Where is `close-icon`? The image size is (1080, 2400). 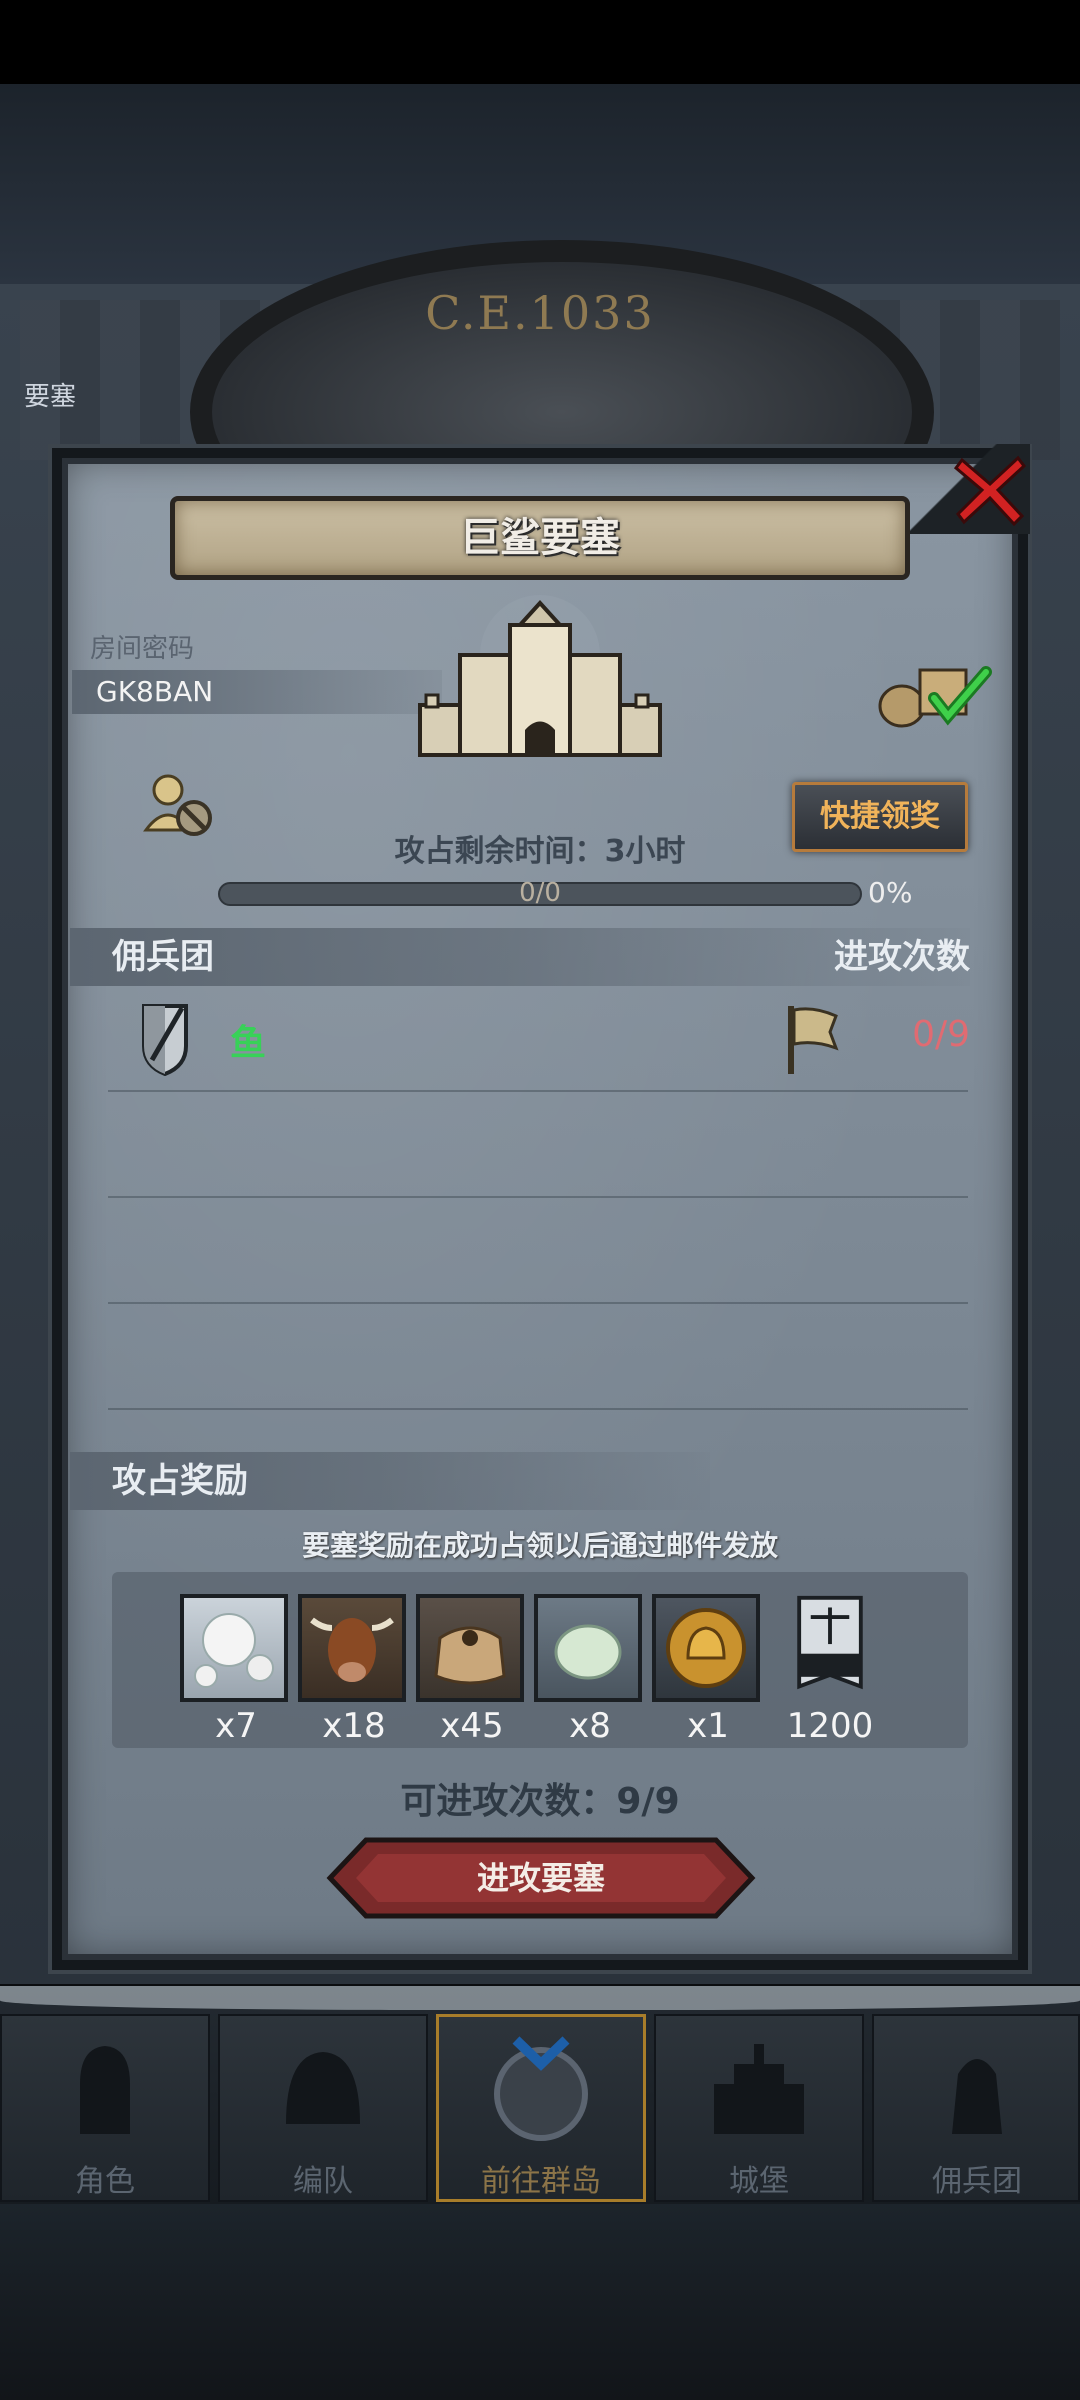 close-icon is located at coordinates (990, 490).